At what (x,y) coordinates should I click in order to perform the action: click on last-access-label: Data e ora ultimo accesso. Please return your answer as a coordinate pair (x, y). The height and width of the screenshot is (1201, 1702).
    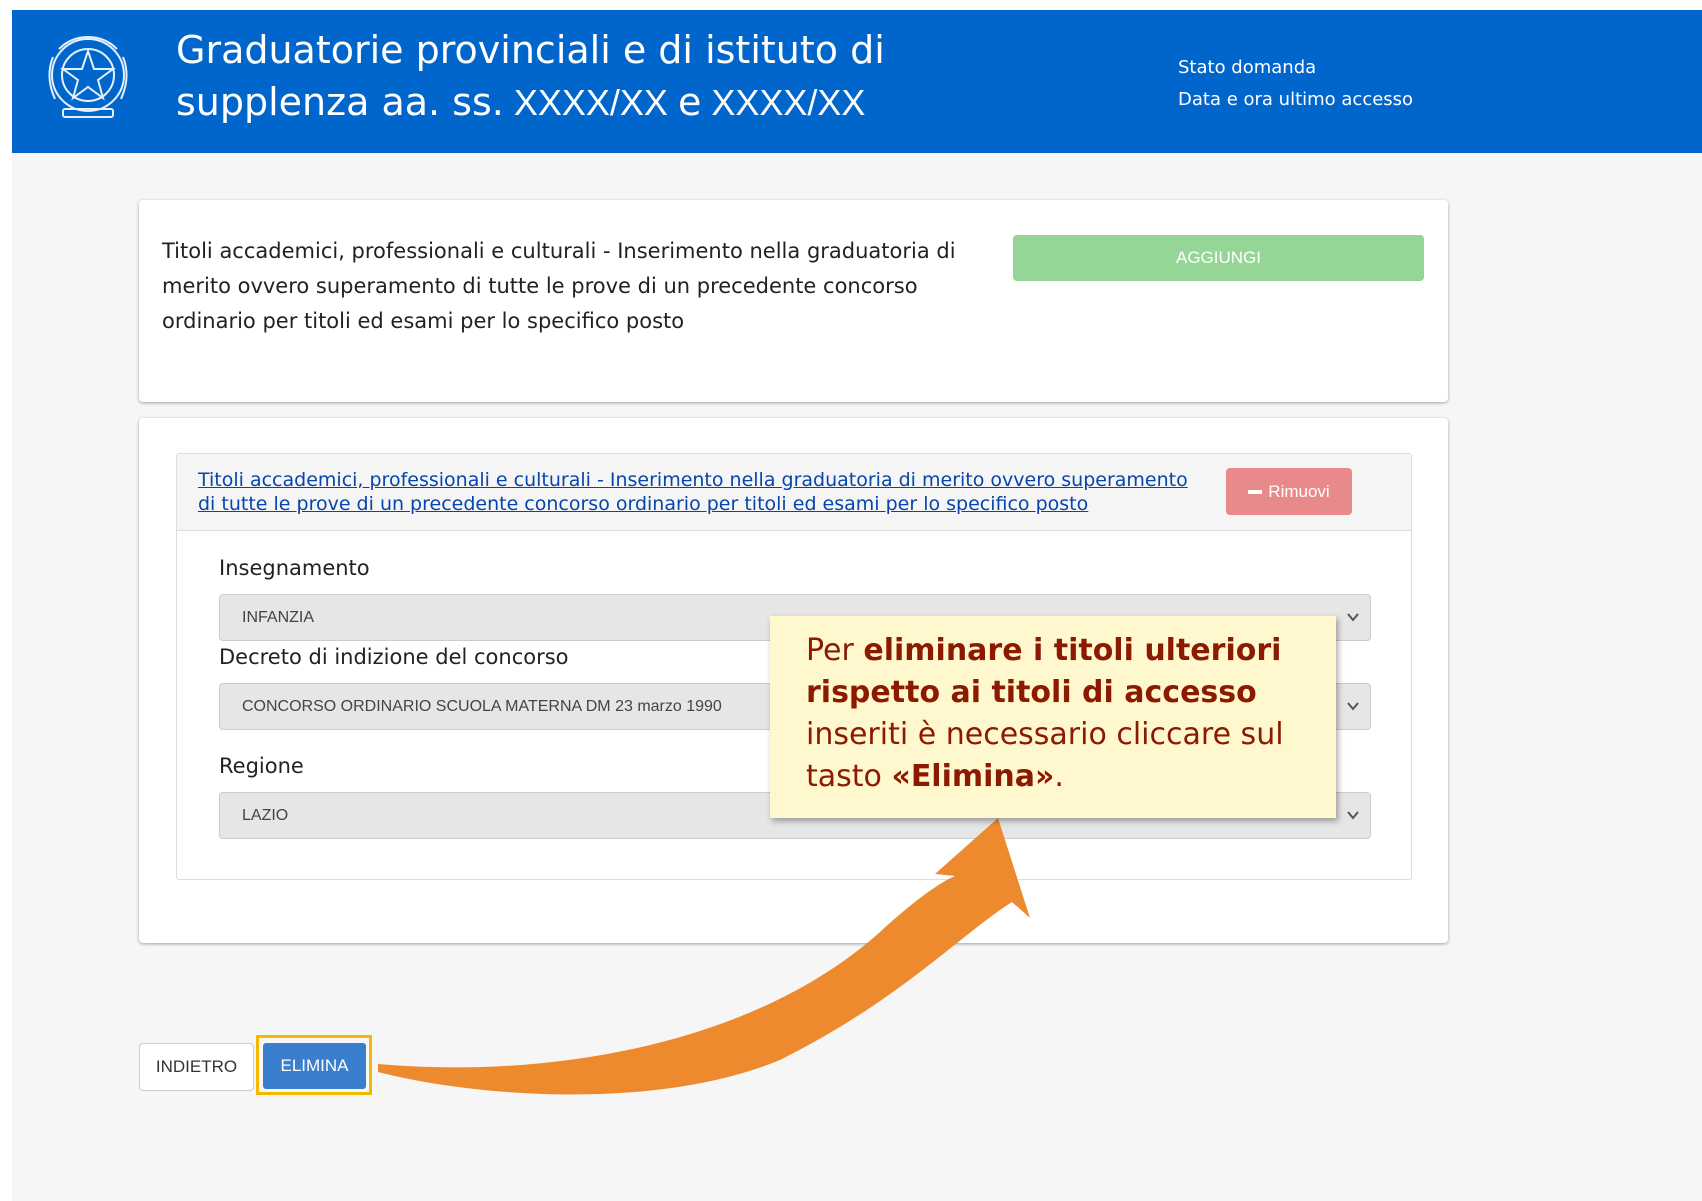
    Looking at the image, I should click on (1296, 99).